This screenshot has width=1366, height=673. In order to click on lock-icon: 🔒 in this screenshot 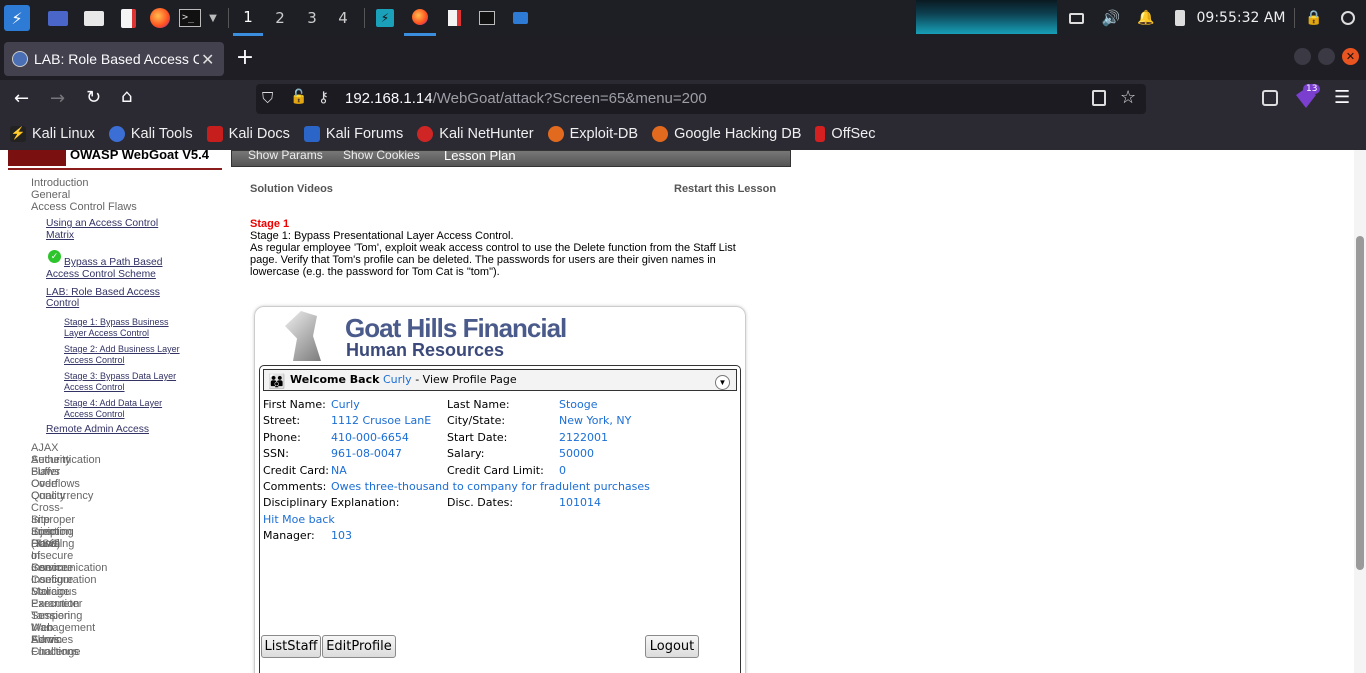, I will do `click(1314, 18)`.